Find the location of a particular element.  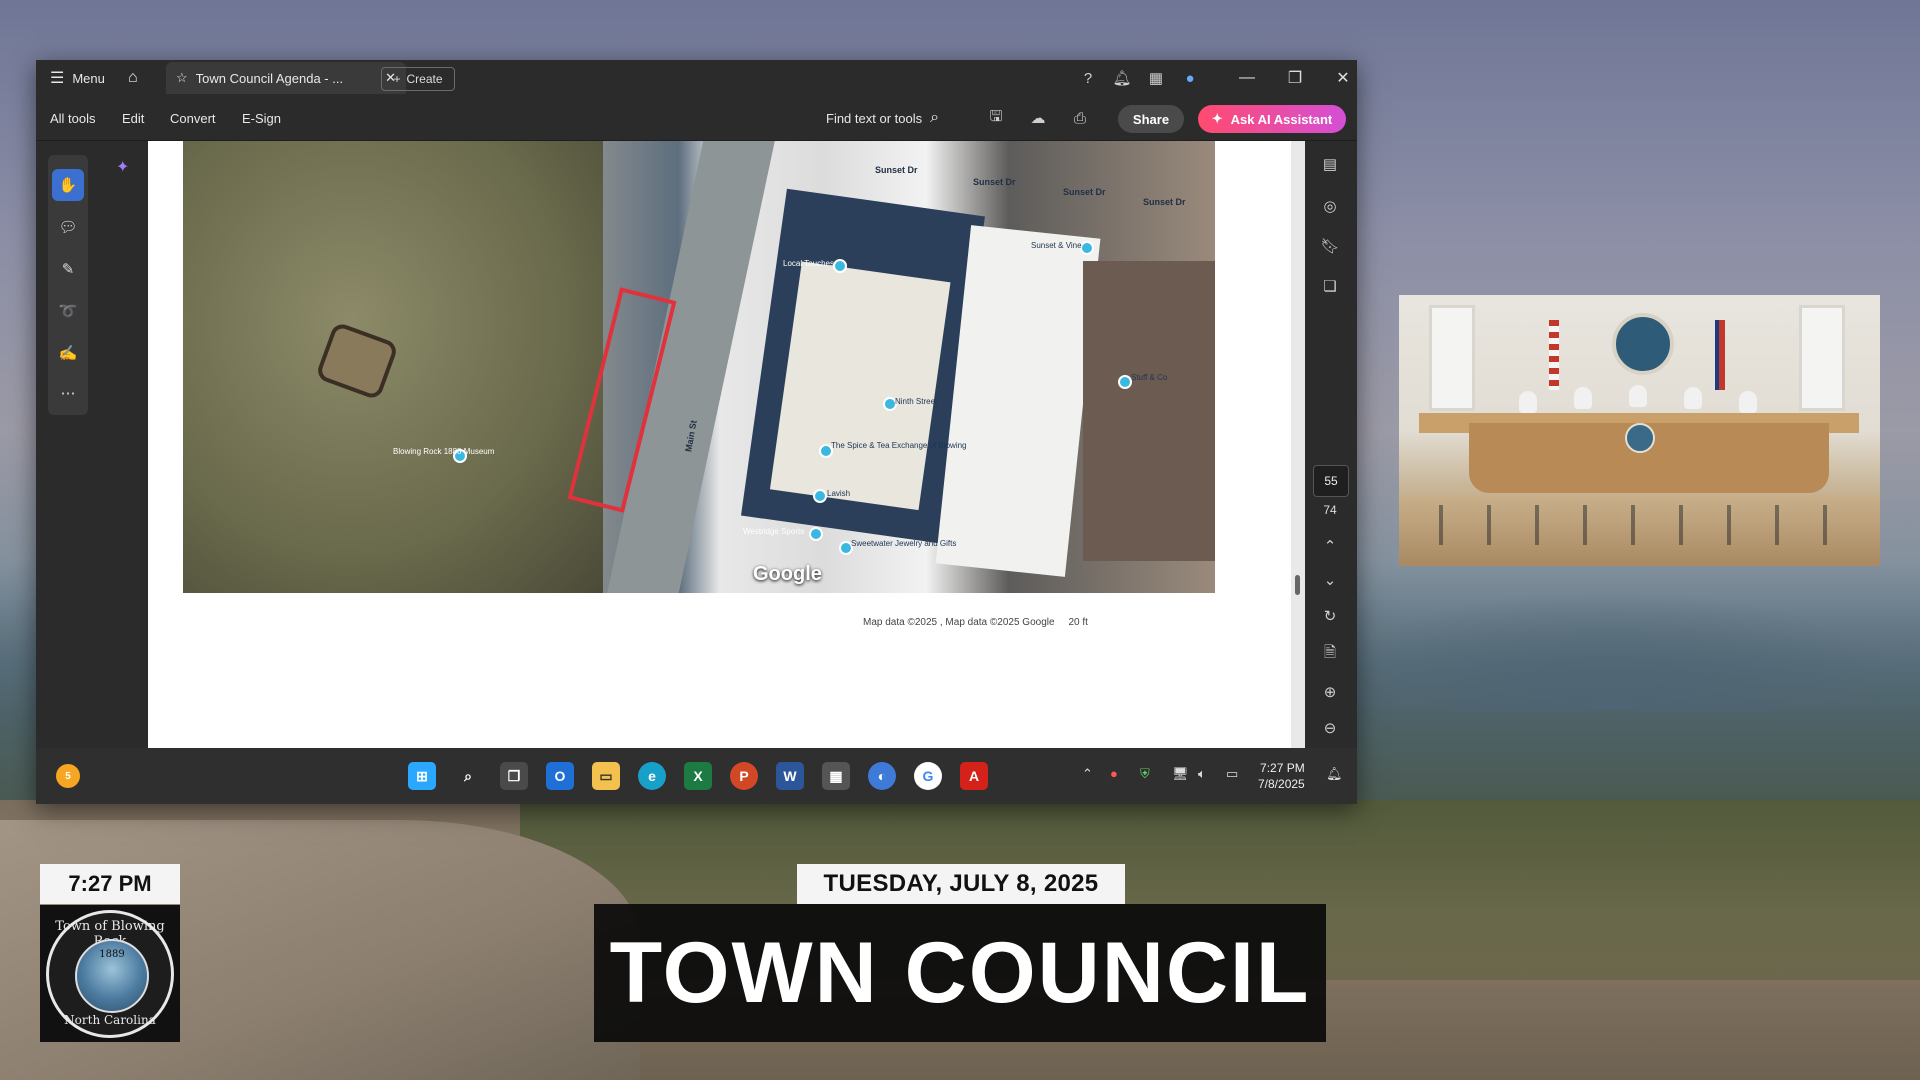

rotate-icon: ↻ is located at coordinates (1330, 616).